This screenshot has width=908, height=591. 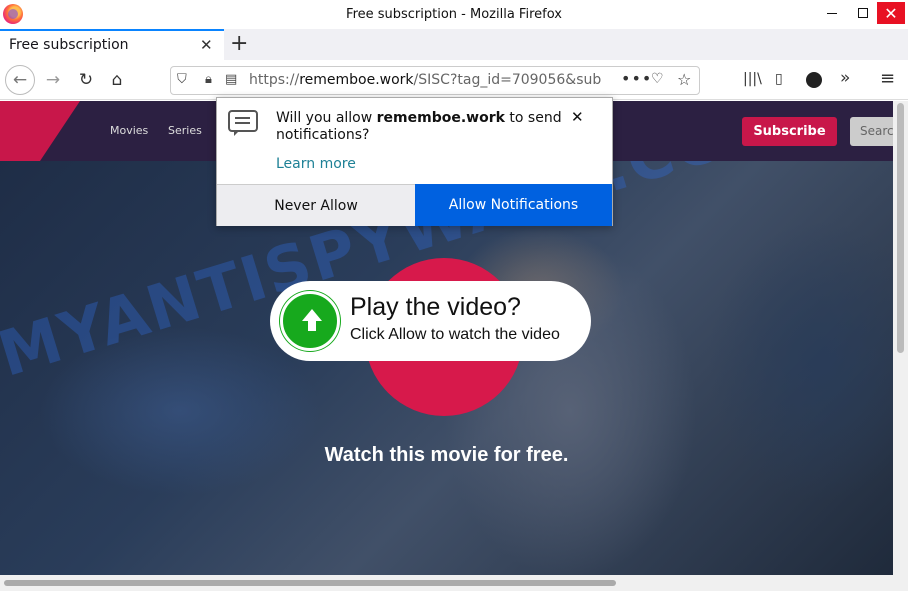 What do you see at coordinates (86, 80) in the screenshot?
I see `reload-button: ↻` at bounding box center [86, 80].